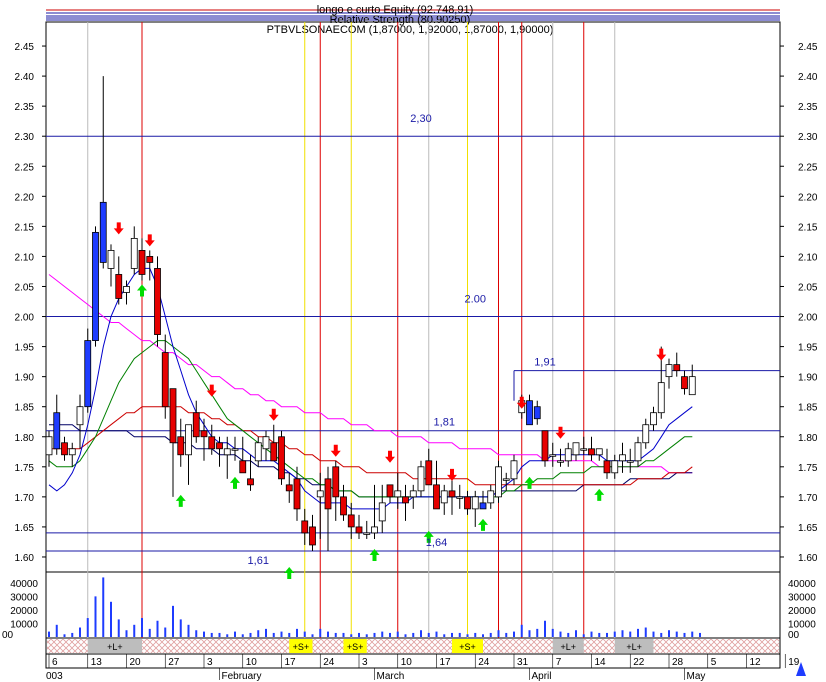 The image size is (826, 682). Describe the element at coordinates (258, 561) in the screenshot. I see `level-label: 1,61` at that location.